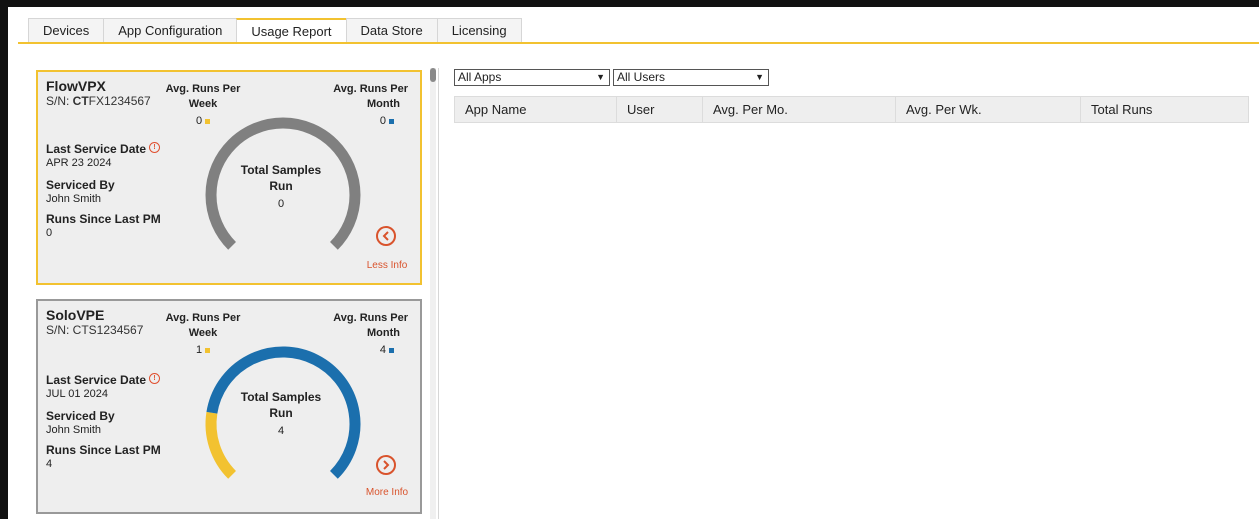 The height and width of the screenshot is (519, 1259). What do you see at coordinates (291, 30) in the screenshot?
I see `tab-usage-report: Usage Report` at bounding box center [291, 30].